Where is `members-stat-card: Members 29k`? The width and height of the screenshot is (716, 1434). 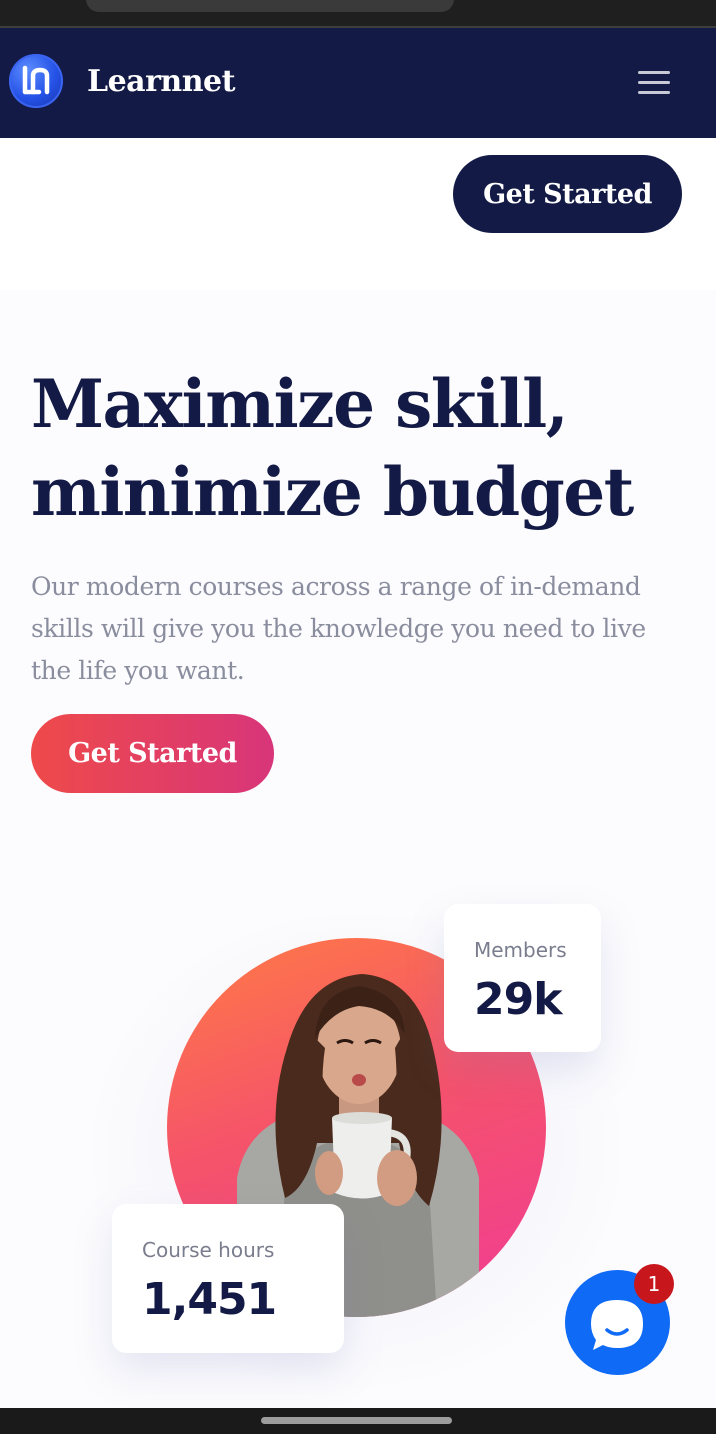 members-stat-card: Members 29k is located at coordinates (522, 978).